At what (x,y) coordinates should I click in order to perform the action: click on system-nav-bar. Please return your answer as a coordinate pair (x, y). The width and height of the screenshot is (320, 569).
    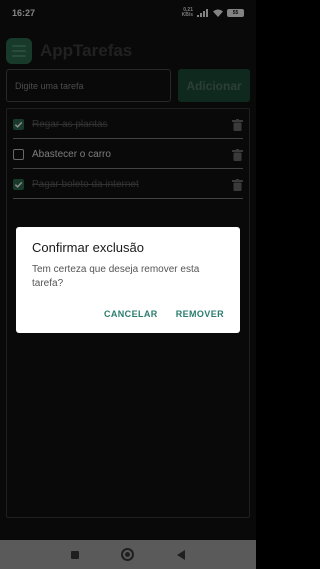
    Looking at the image, I should click on (128, 554).